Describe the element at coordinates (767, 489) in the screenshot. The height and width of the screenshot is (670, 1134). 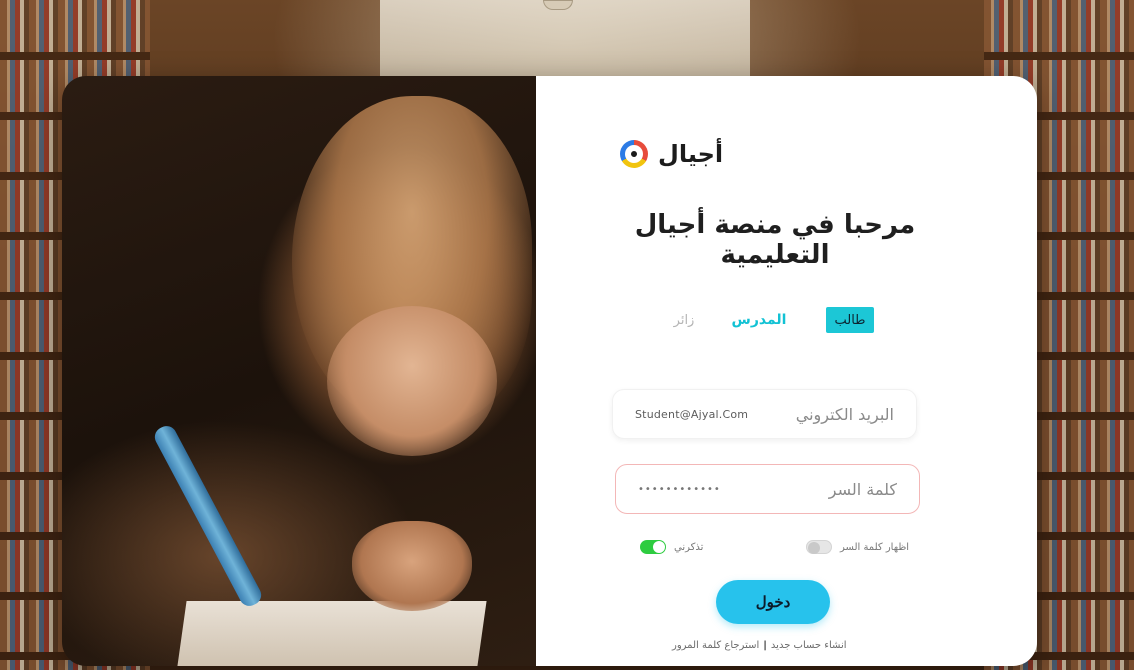
I see `password-field: •••••••••••• كلمة السر` at that location.